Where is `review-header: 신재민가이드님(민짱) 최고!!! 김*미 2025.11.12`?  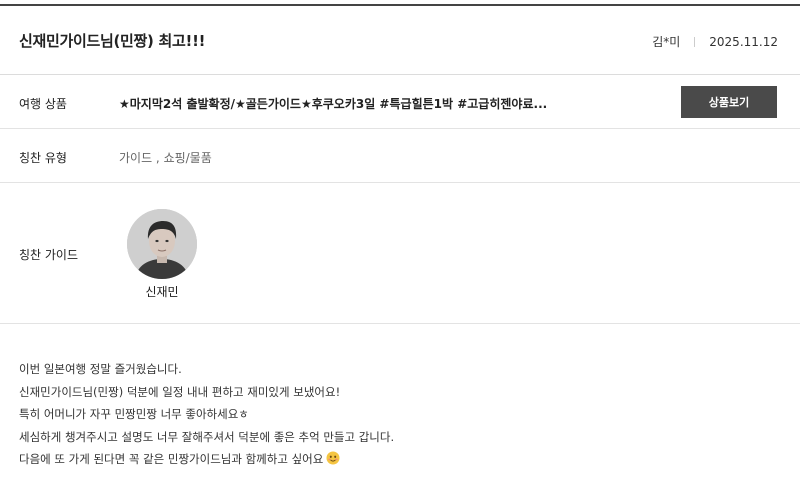
review-header: 신재민가이드님(민짱) 최고!!! 김*미 2025.11.12 is located at coordinates (400, 40).